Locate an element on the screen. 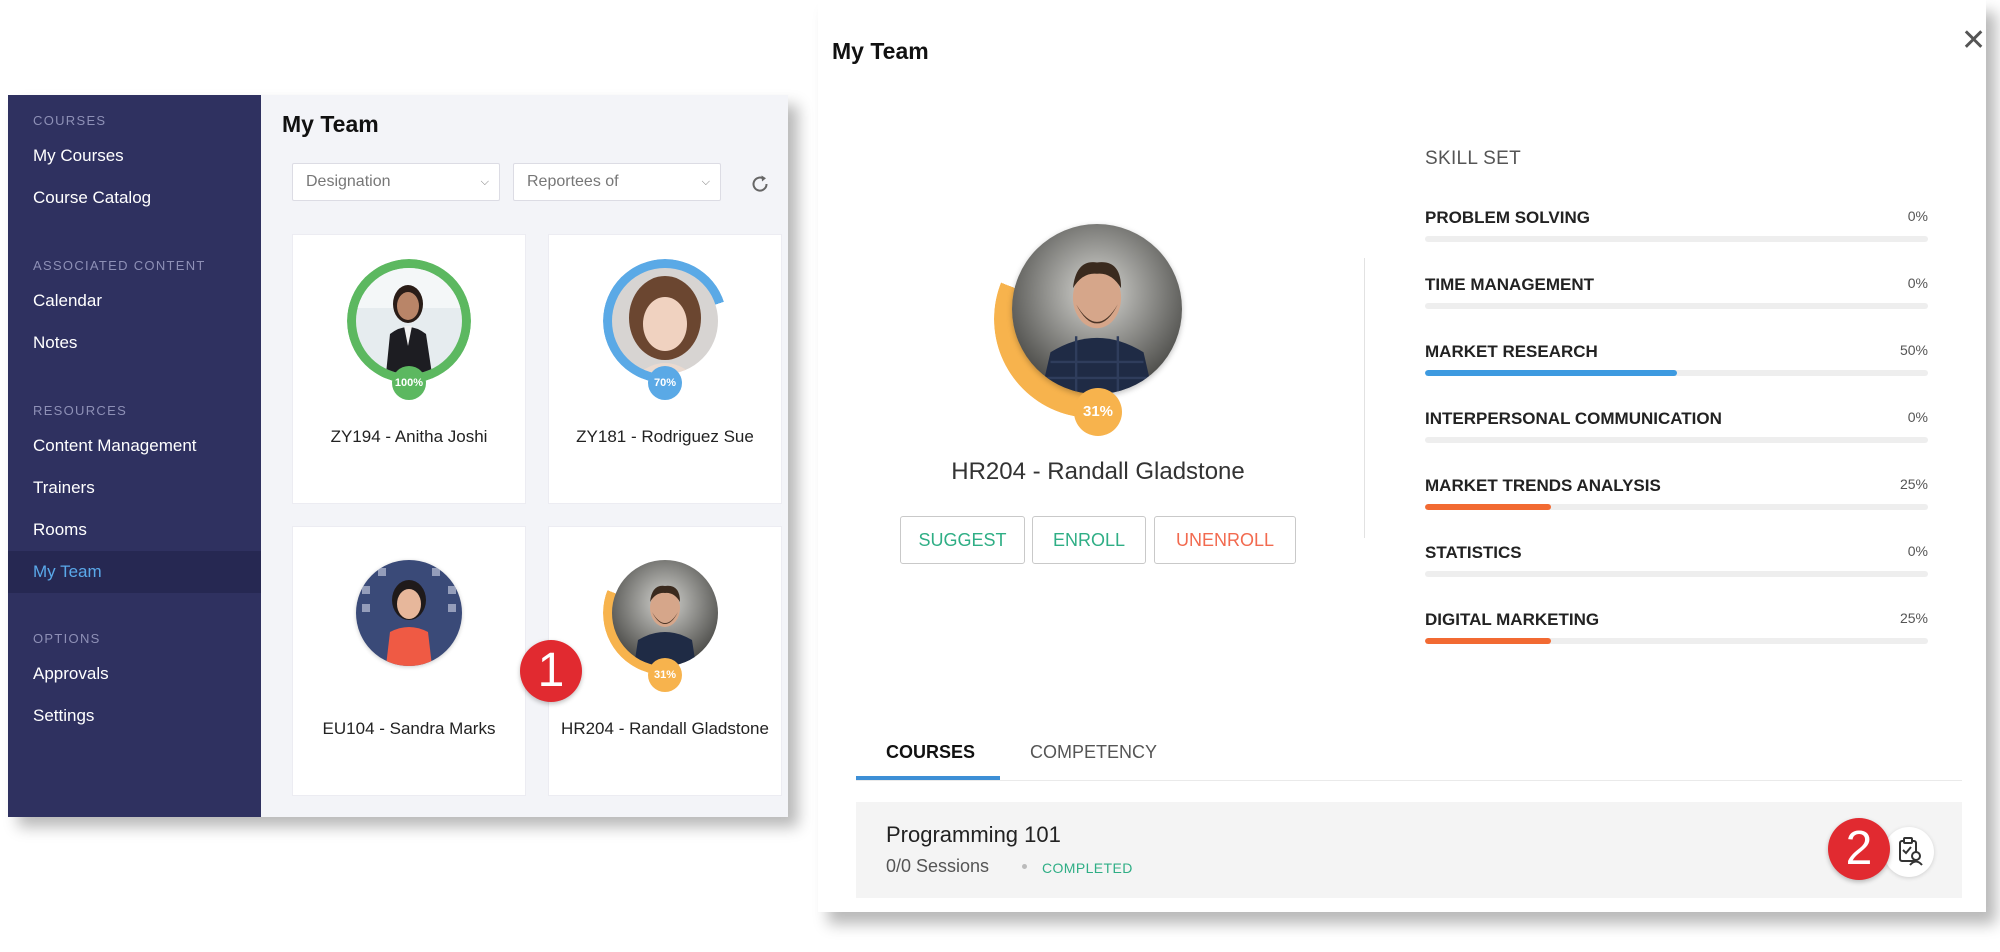 This screenshot has width=2000, height=952. reportees-select-label: Reportees of is located at coordinates (573, 181).